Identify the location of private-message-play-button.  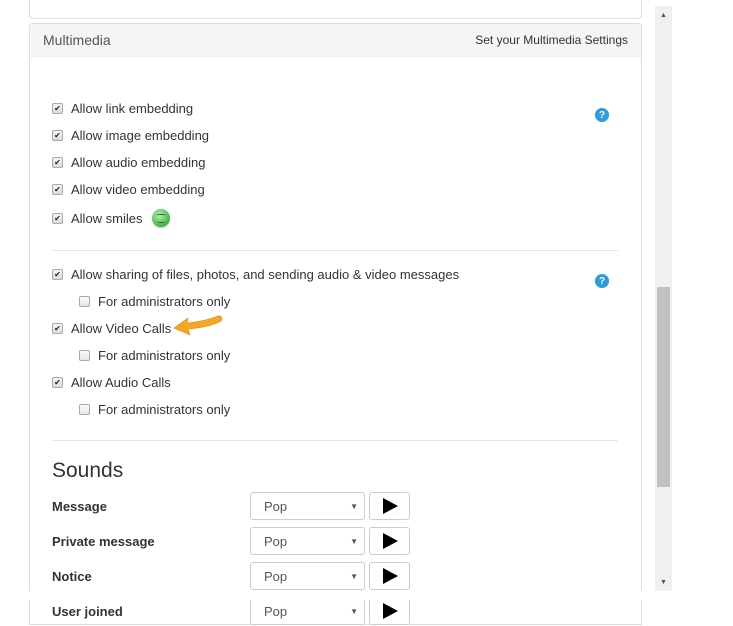
(389, 541).